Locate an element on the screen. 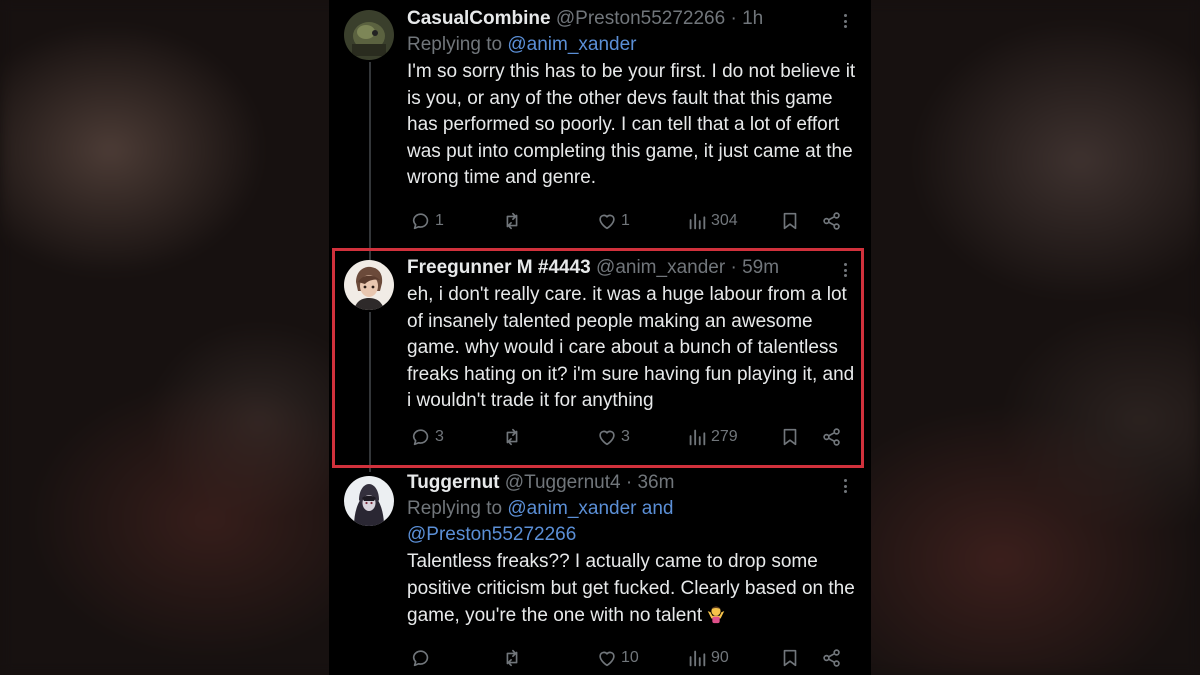 The width and height of the screenshot is (1200, 675). handle: @anim_xander is located at coordinates (660, 267).